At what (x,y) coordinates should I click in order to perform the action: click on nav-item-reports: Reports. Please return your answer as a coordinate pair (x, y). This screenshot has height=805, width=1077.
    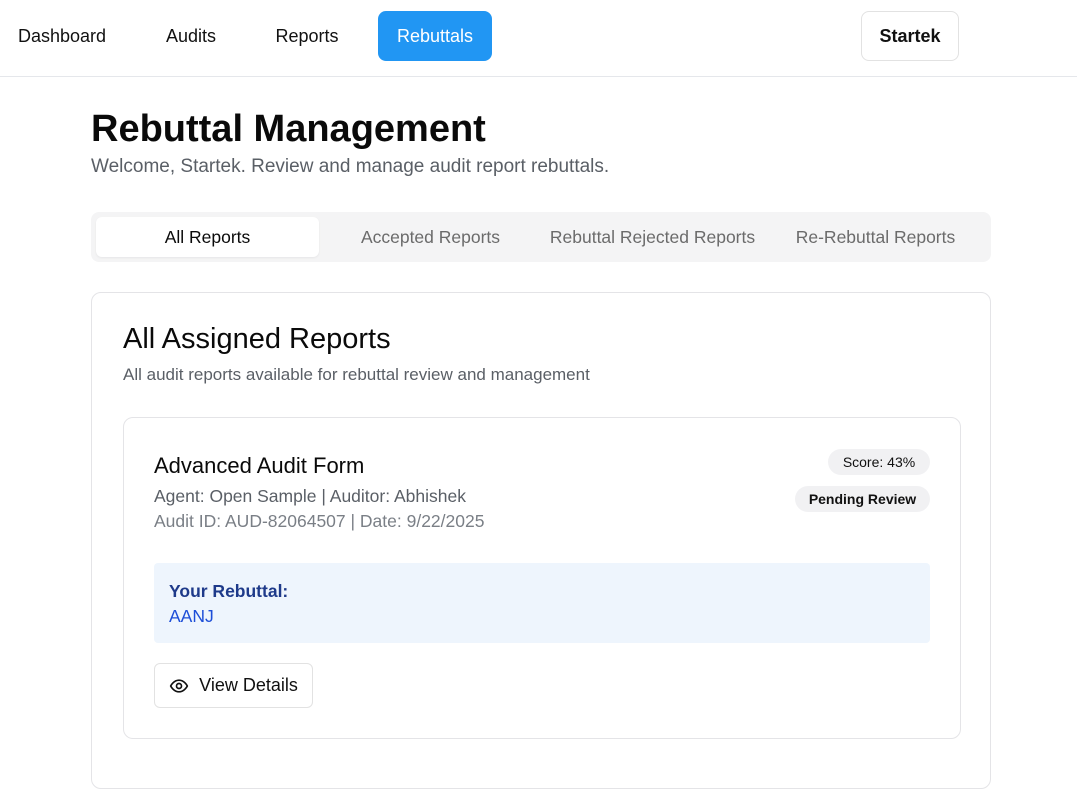
    Looking at the image, I should click on (307, 36).